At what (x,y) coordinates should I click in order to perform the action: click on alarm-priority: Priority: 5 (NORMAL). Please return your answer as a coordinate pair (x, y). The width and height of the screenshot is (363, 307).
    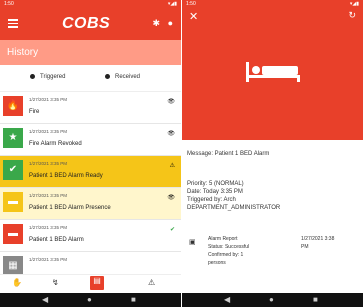
    Looking at the image, I should click on (215, 184).